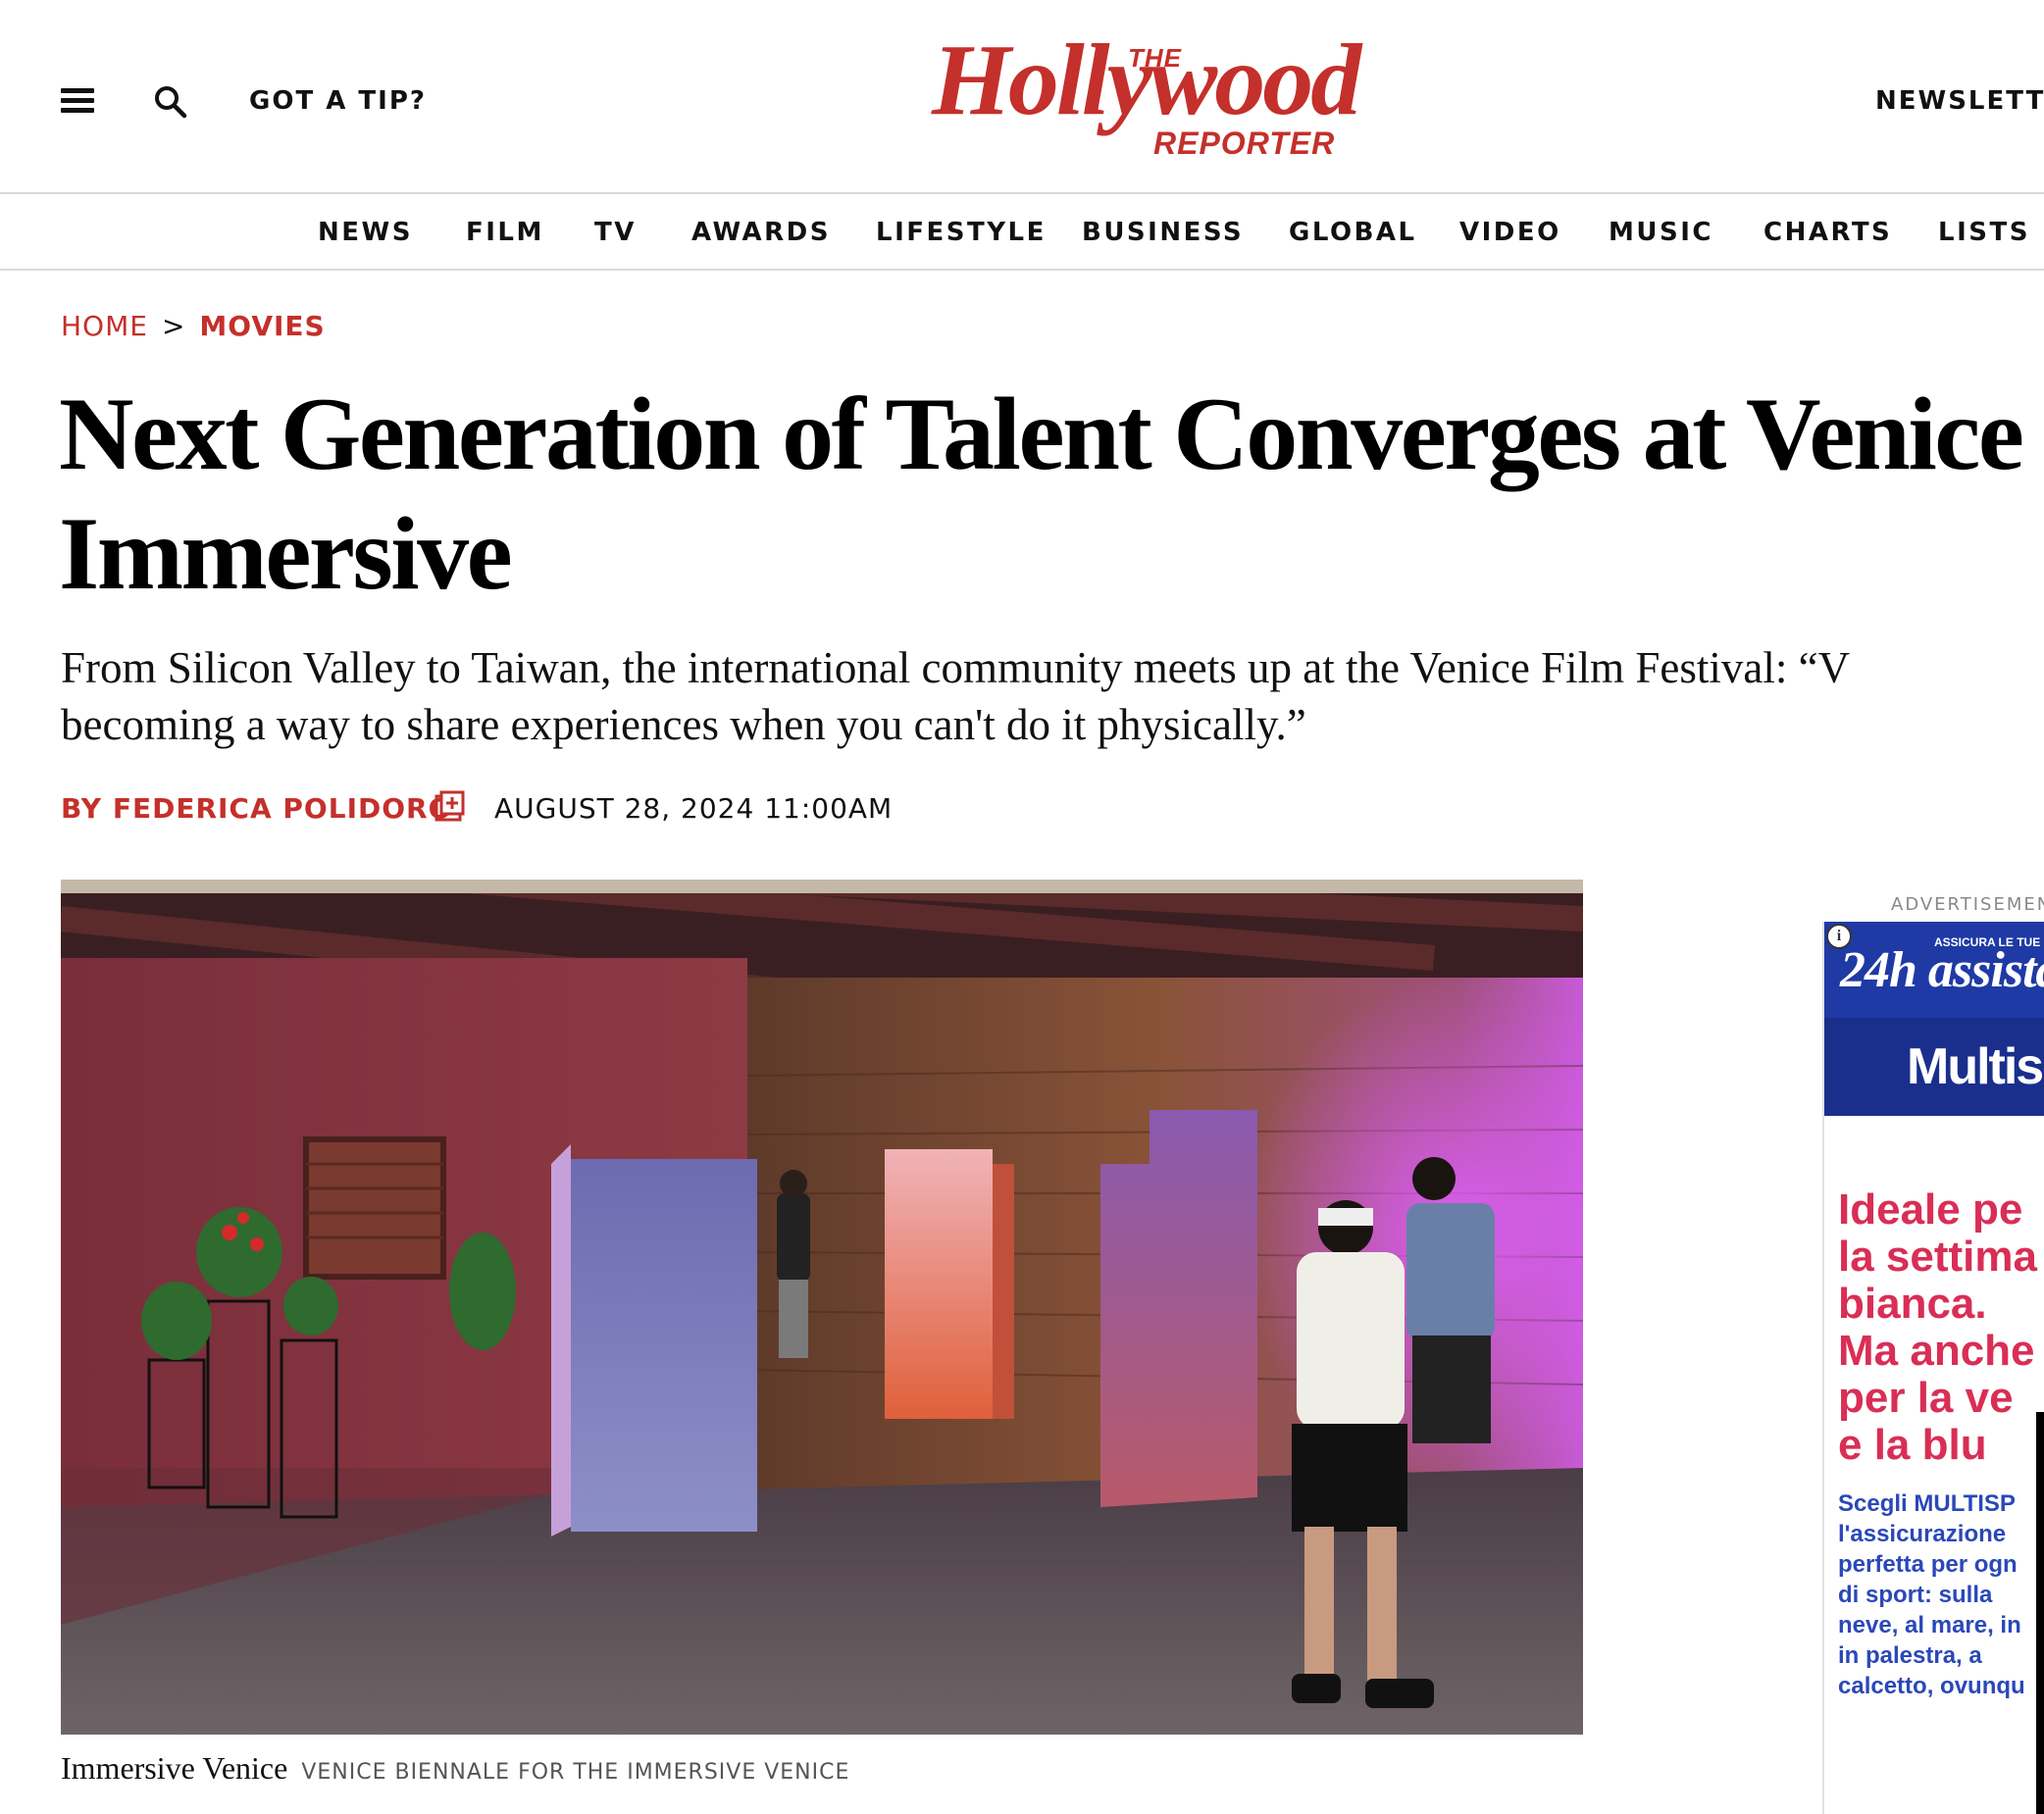 The width and height of the screenshot is (2044, 1814). Describe the element at coordinates (1937, 1351) in the screenshot. I see `ad-headline-line: Ma anche` at that location.